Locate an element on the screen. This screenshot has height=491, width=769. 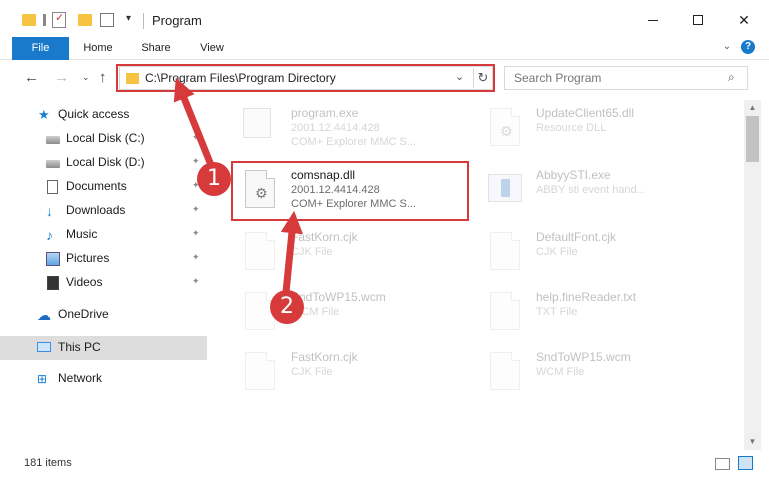
folder-icon is located at coordinates (29, 20).